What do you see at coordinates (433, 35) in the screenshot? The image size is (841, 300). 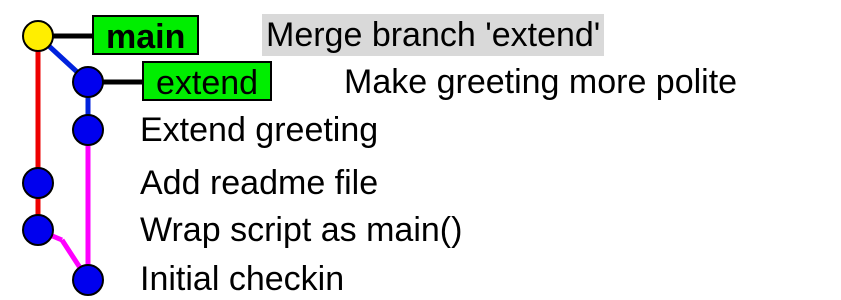 I see `commit-message-row-selected: Merge branch 'extend'` at bounding box center [433, 35].